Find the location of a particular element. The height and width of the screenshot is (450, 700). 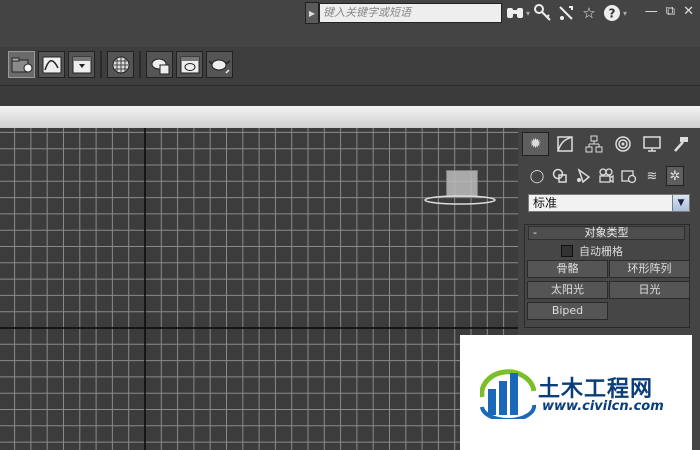

motion-tab-icon is located at coordinates (622, 144).